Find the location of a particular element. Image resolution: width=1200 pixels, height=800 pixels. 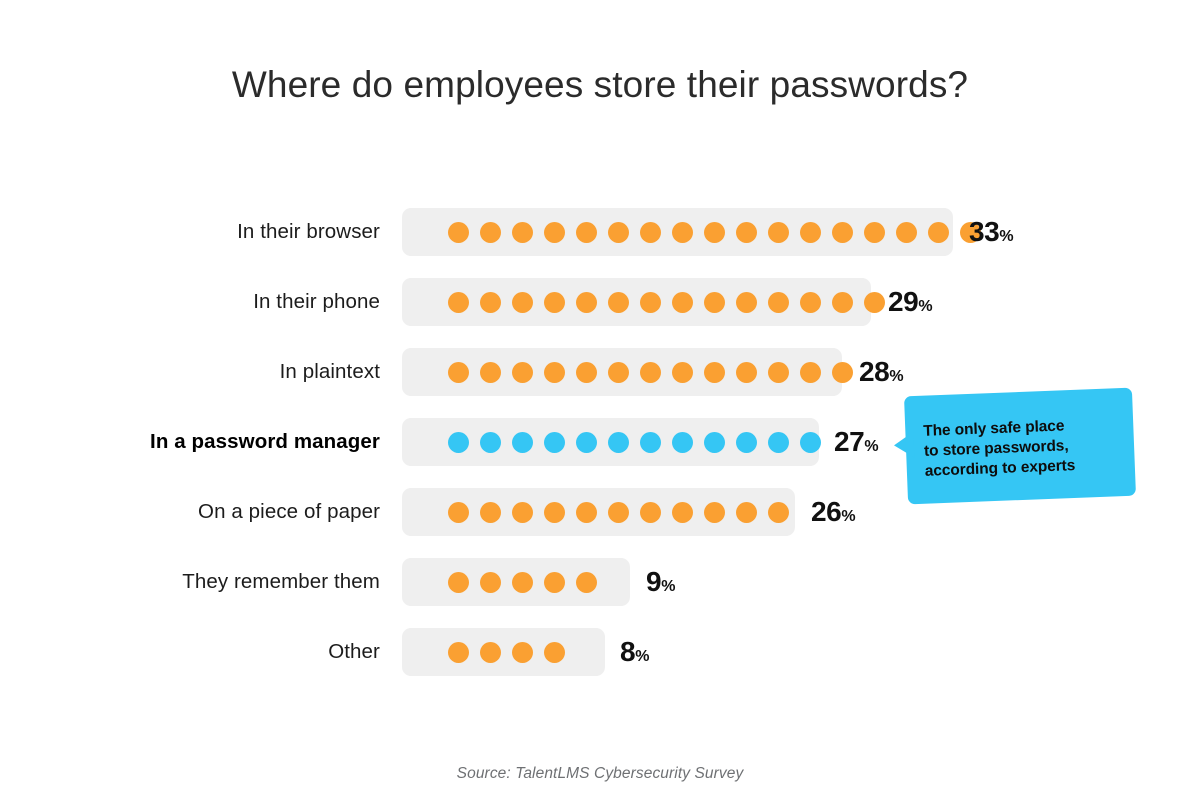

bar-row: They remember them 9% is located at coordinates (600, 582).